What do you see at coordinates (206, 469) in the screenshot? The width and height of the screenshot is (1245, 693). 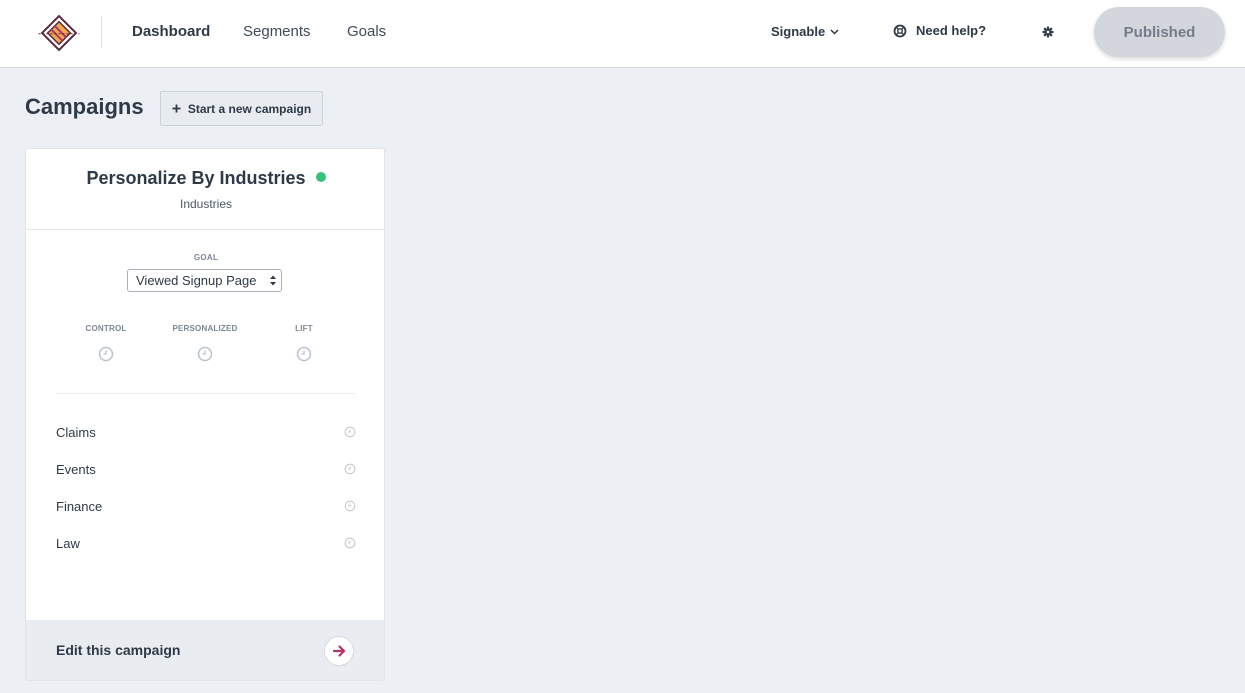 I see `segment-row-events: Events` at bounding box center [206, 469].